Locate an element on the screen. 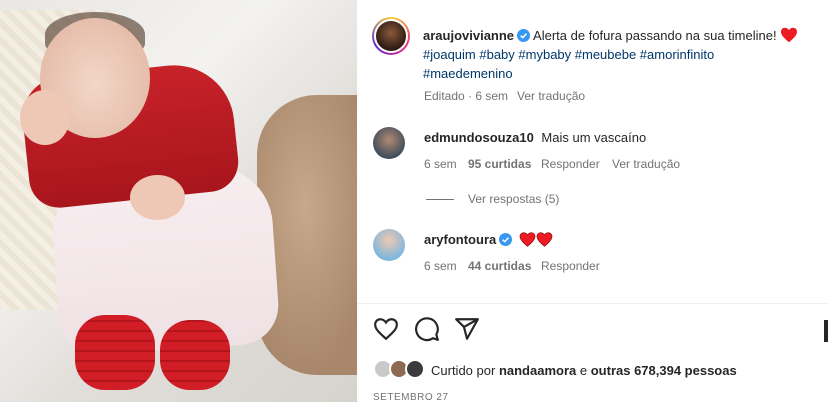 Image resolution: width=828 pixels, height=402 pixels. comment-aryfontoura: aryfontoura is located at coordinates (488, 239).